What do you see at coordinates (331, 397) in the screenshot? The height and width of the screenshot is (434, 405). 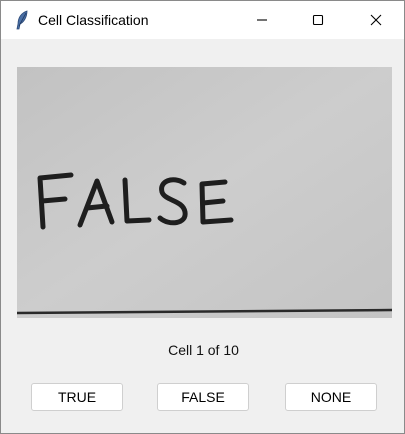 I see `none-button: NONE` at bounding box center [331, 397].